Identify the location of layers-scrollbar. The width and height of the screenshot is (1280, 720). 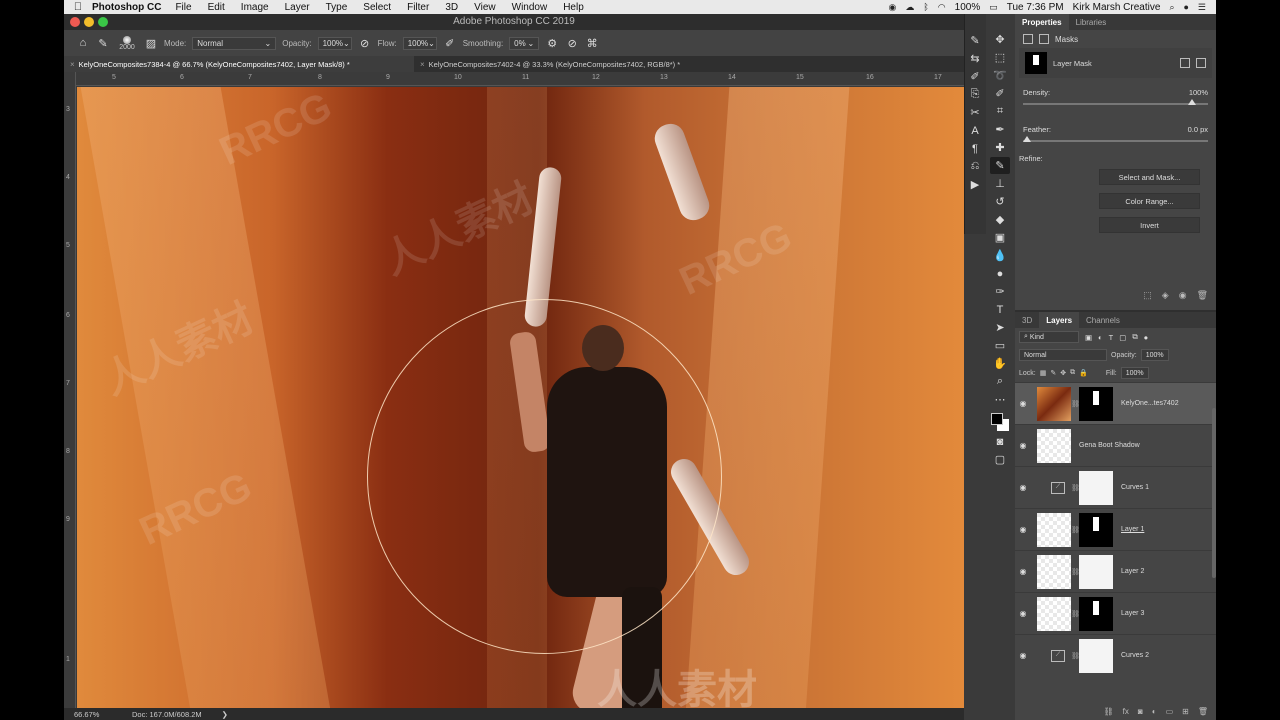
(1214, 493).